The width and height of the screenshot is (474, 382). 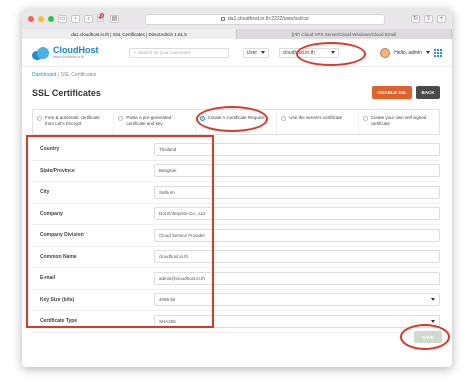 I want to click on apps-grid-icon, so click(x=438, y=52).